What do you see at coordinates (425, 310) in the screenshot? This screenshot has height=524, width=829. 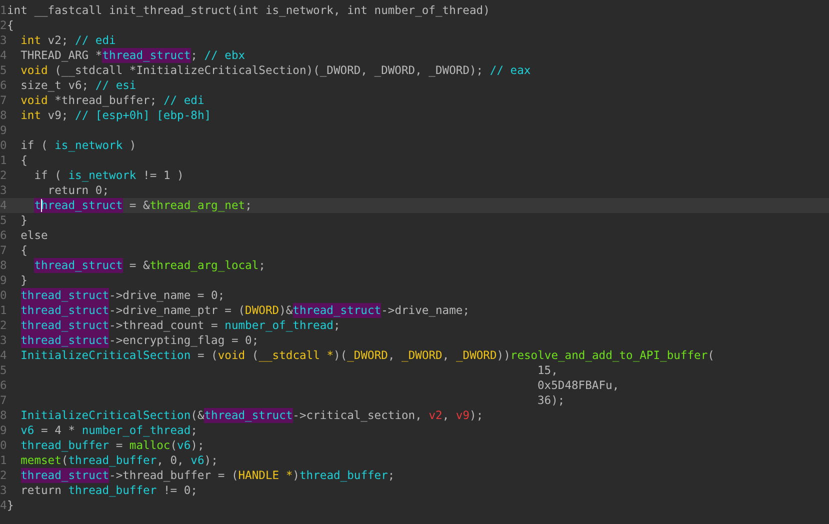 I see `code-text: ->drive_name;` at bounding box center [425, 310].